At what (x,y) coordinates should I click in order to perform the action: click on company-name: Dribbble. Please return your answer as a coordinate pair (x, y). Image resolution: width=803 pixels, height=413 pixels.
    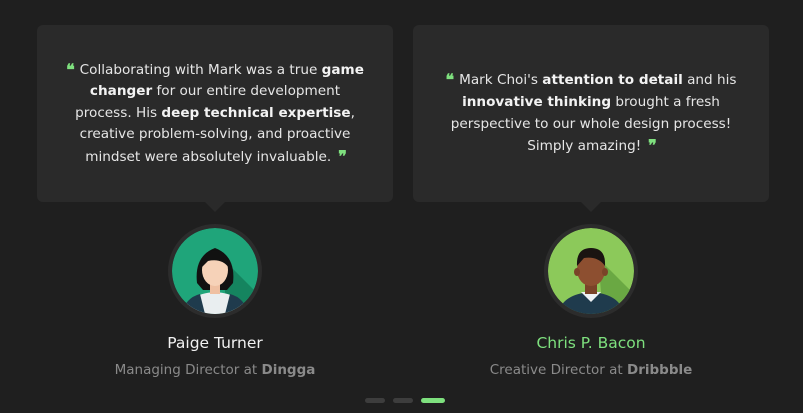
    Looking at the image, I should click on (660, 370).